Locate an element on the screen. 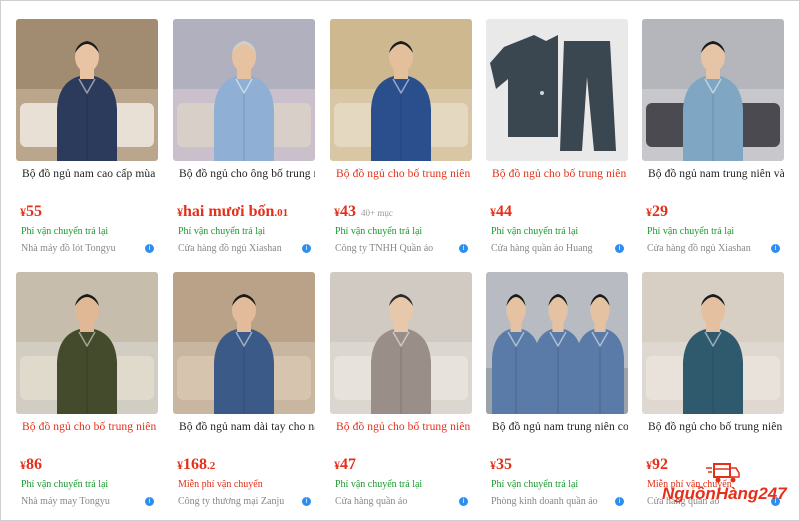  watermark-logo: NguồnHàng247 is located at coordinates (725, 487).